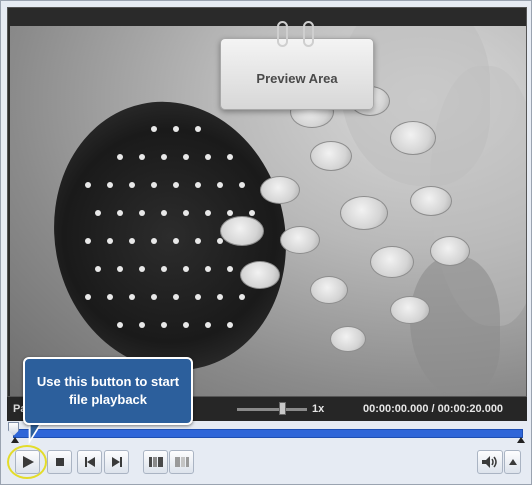 The height and width of the screenshot is (485, 532). I want to click on play-icon, so click(28, 462).